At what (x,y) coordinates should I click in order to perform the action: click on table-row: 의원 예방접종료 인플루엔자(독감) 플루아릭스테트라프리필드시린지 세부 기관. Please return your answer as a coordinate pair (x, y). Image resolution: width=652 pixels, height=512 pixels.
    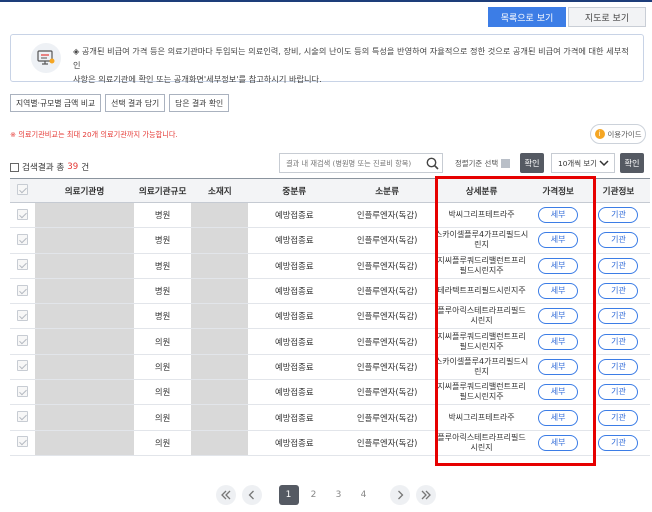
    Looking at the image, I should click on (330, 443).